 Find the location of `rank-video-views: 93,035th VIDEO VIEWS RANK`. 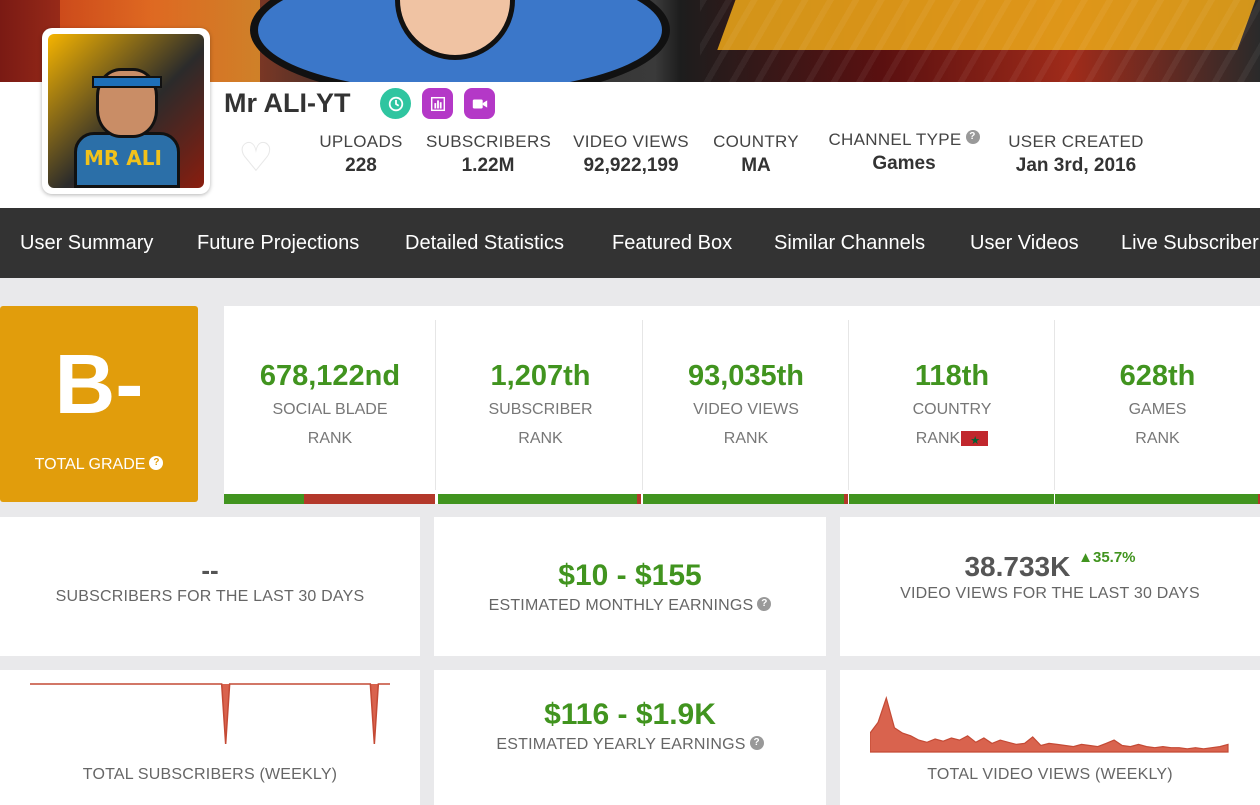

rank-video-views: 93,035th VIDEO VIEWS RANK is located at coordinates (746, 412).